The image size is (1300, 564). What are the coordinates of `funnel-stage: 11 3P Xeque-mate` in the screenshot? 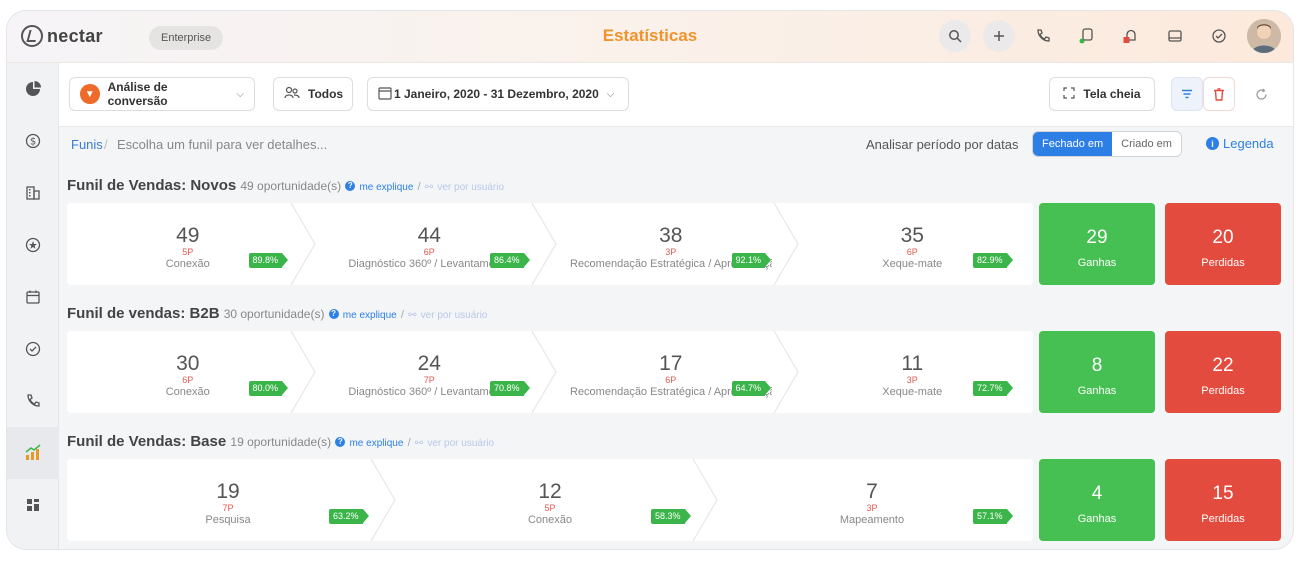 It's located at (913, 372).